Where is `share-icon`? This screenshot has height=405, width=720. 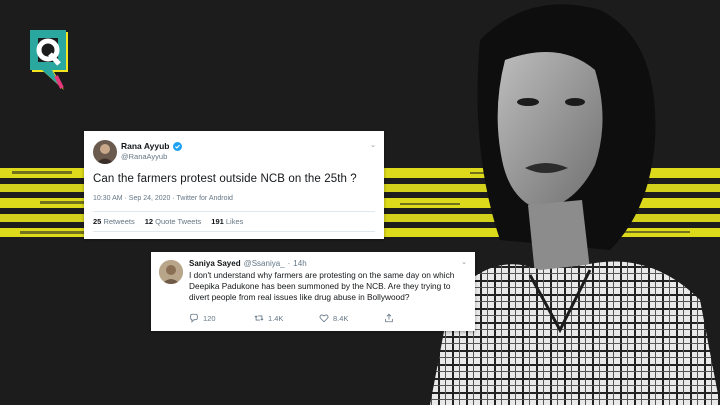 share-icon is located at coordinates (389, 318).